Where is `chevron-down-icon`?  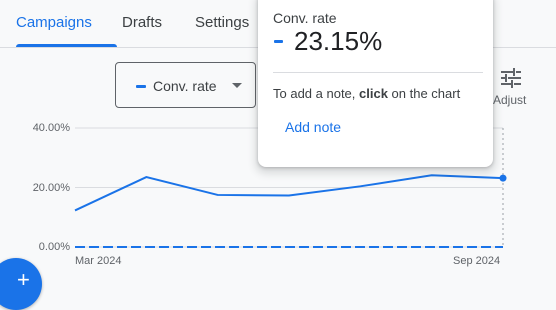
chevron-down-icon is located at coordinates (237, 85).